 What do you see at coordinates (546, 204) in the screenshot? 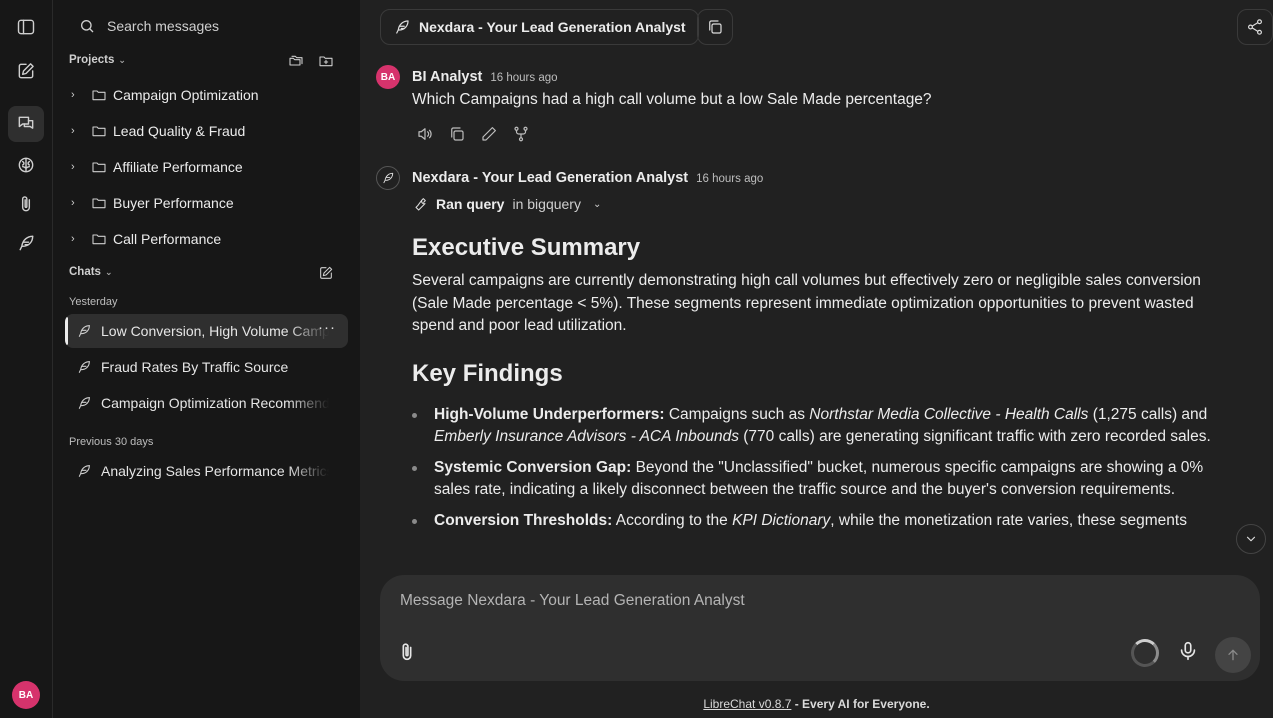
I see `tool-call-source: in bigquery` at bounding box center [546, 204].